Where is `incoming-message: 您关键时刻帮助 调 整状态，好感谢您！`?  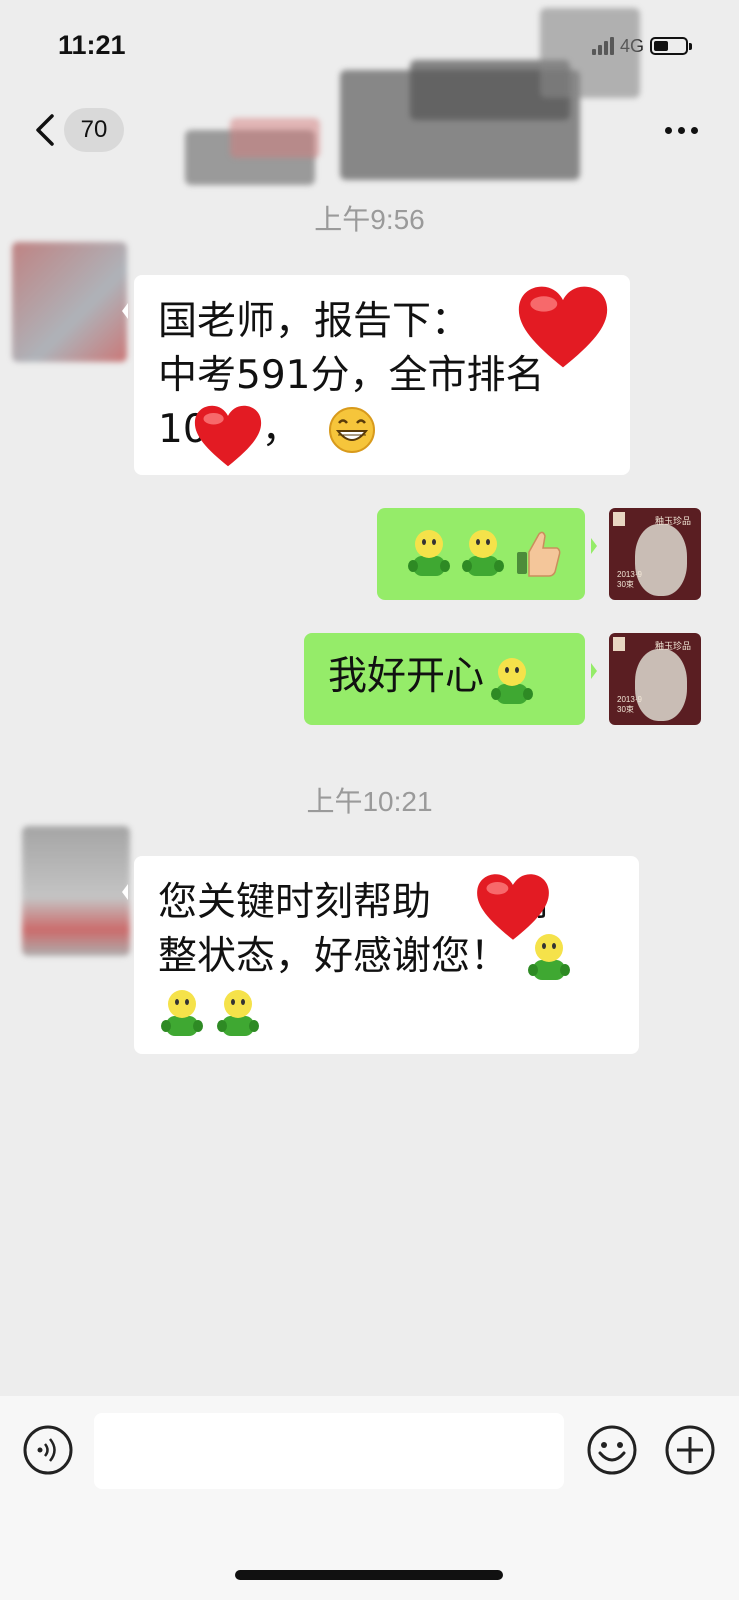
incoming-message: 您关键时刻帮助 调 整状态，好感谢您！ is located at coordinates (380, 955).